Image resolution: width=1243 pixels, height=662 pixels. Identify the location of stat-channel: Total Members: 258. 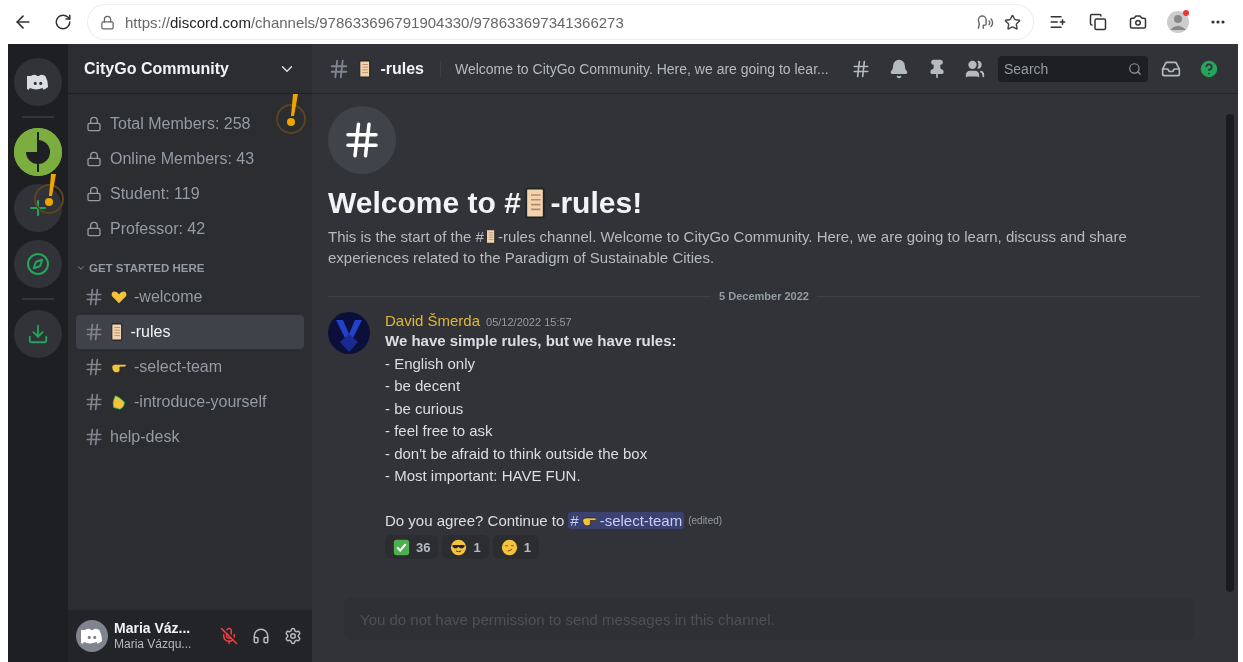
(190, 123).